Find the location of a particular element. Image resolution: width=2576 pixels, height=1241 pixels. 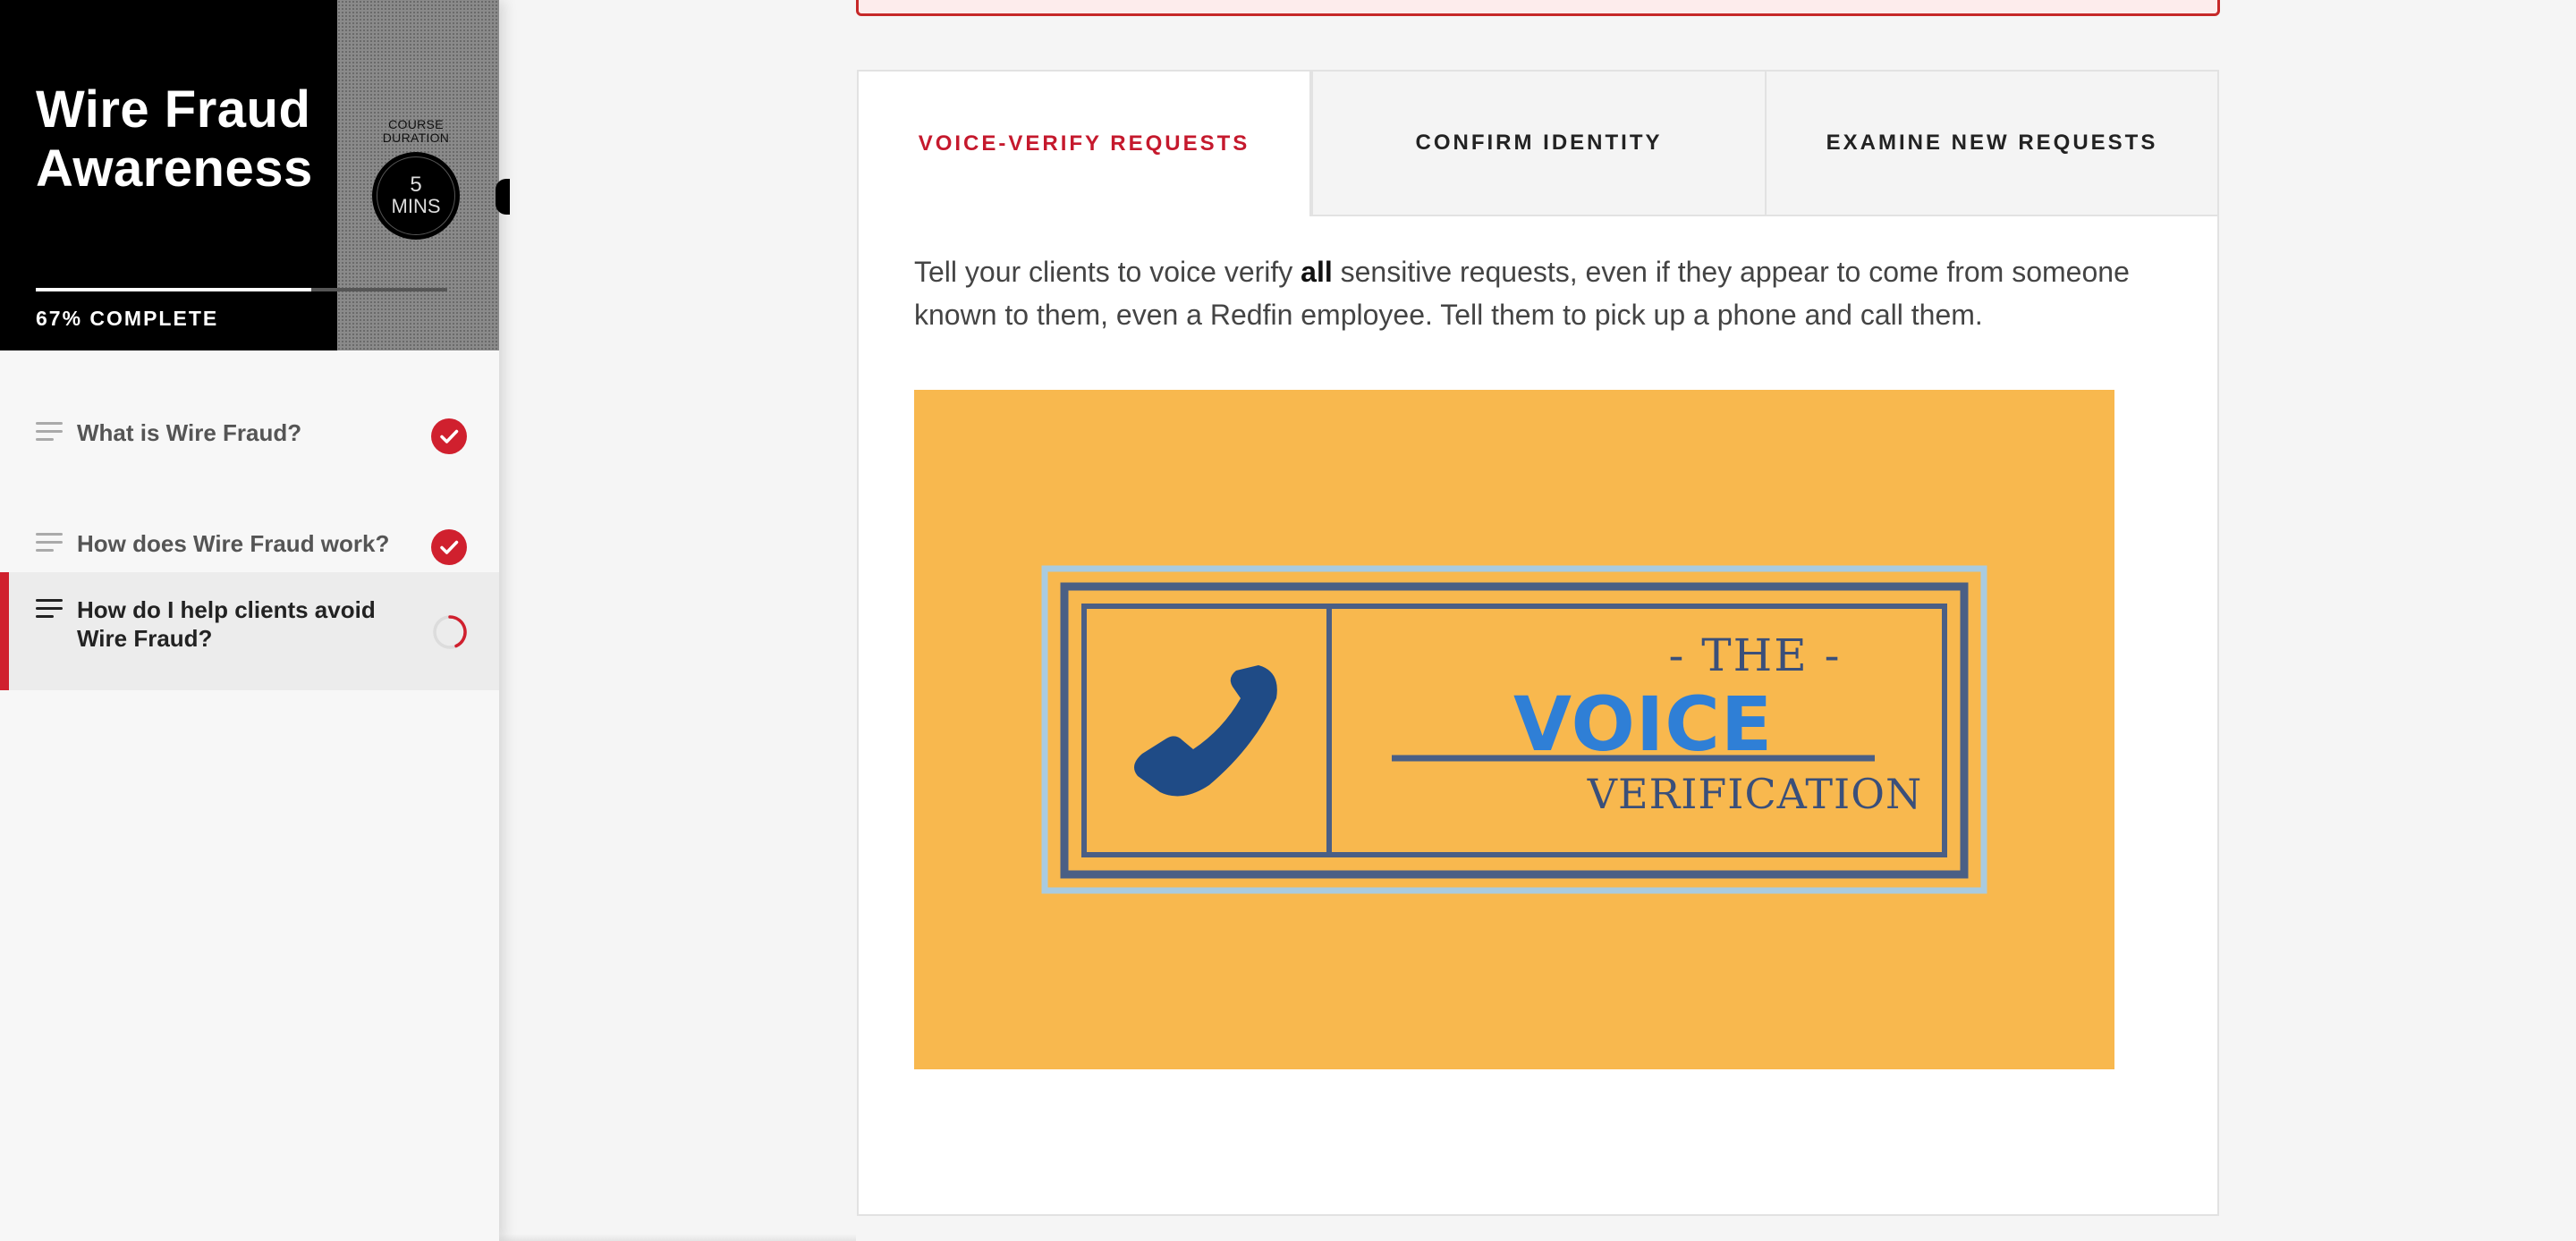

image-line-verification: VERIFICATION is located at coordinates (1755, 794).